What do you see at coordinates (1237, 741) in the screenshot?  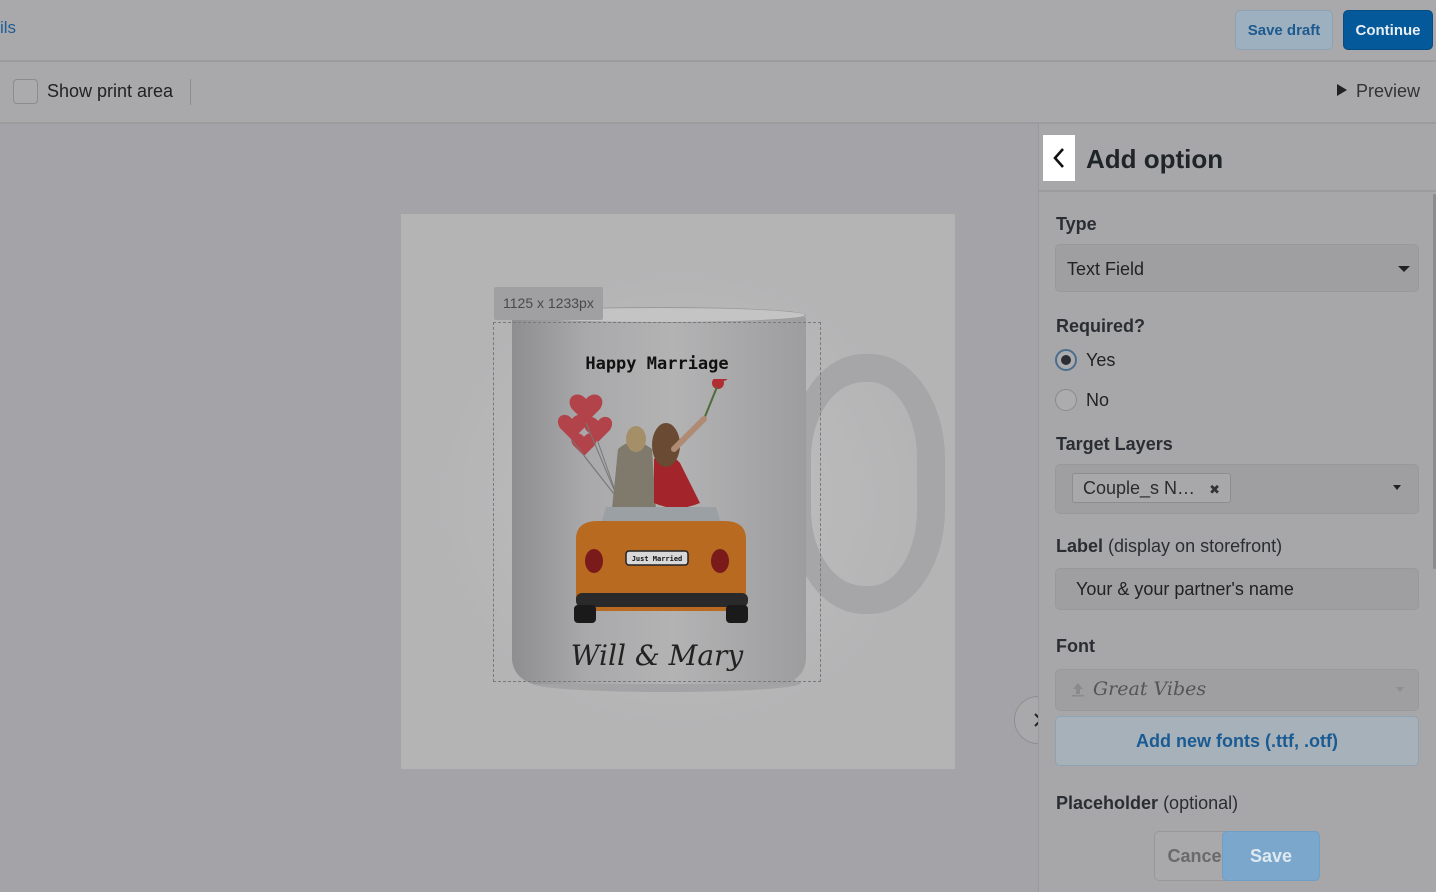 I see `add-new-fonts-button: Add new fonts (.ttf, .otf)` at bounding box center [1237, 741].